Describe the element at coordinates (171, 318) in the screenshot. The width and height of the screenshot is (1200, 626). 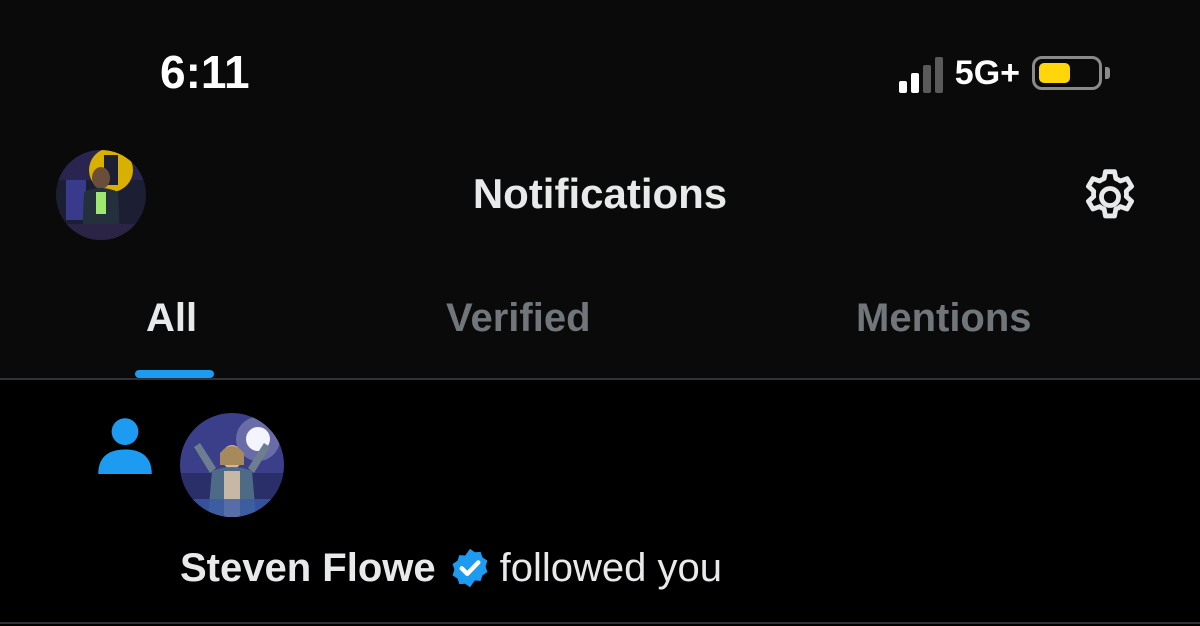
I see `tab-all: All` at that location.